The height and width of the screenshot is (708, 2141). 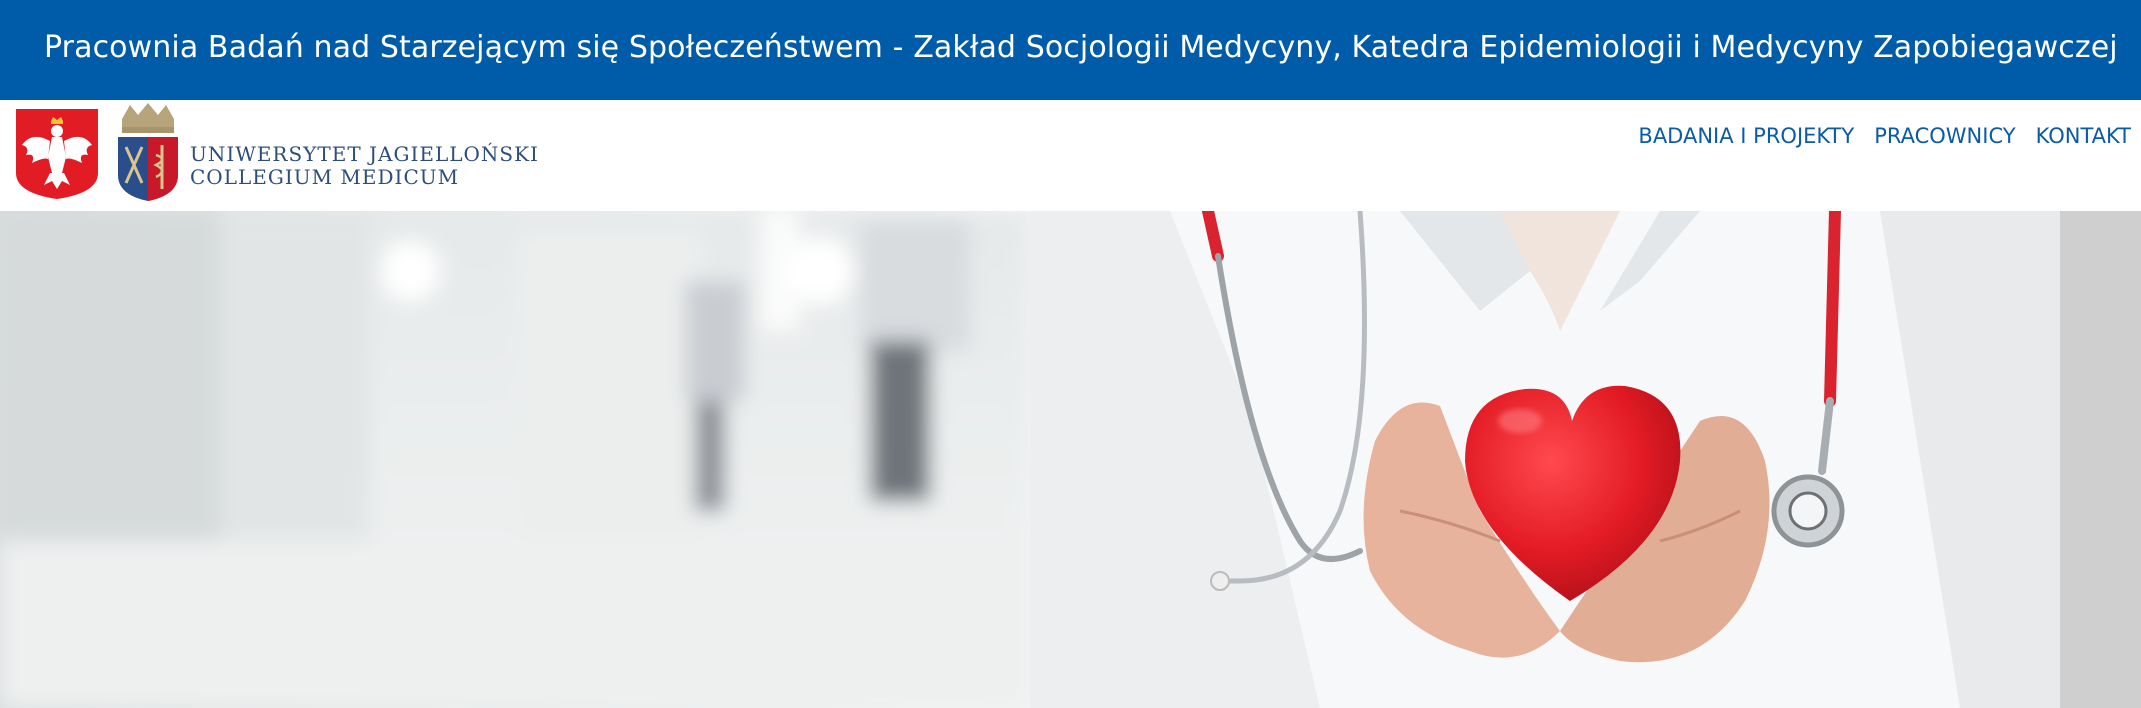 What do you see at coordinates (2083, 136) in the screenshot?
I see `menu-item-kontakt: KONTAKT` at bounding box center [2083, 136].